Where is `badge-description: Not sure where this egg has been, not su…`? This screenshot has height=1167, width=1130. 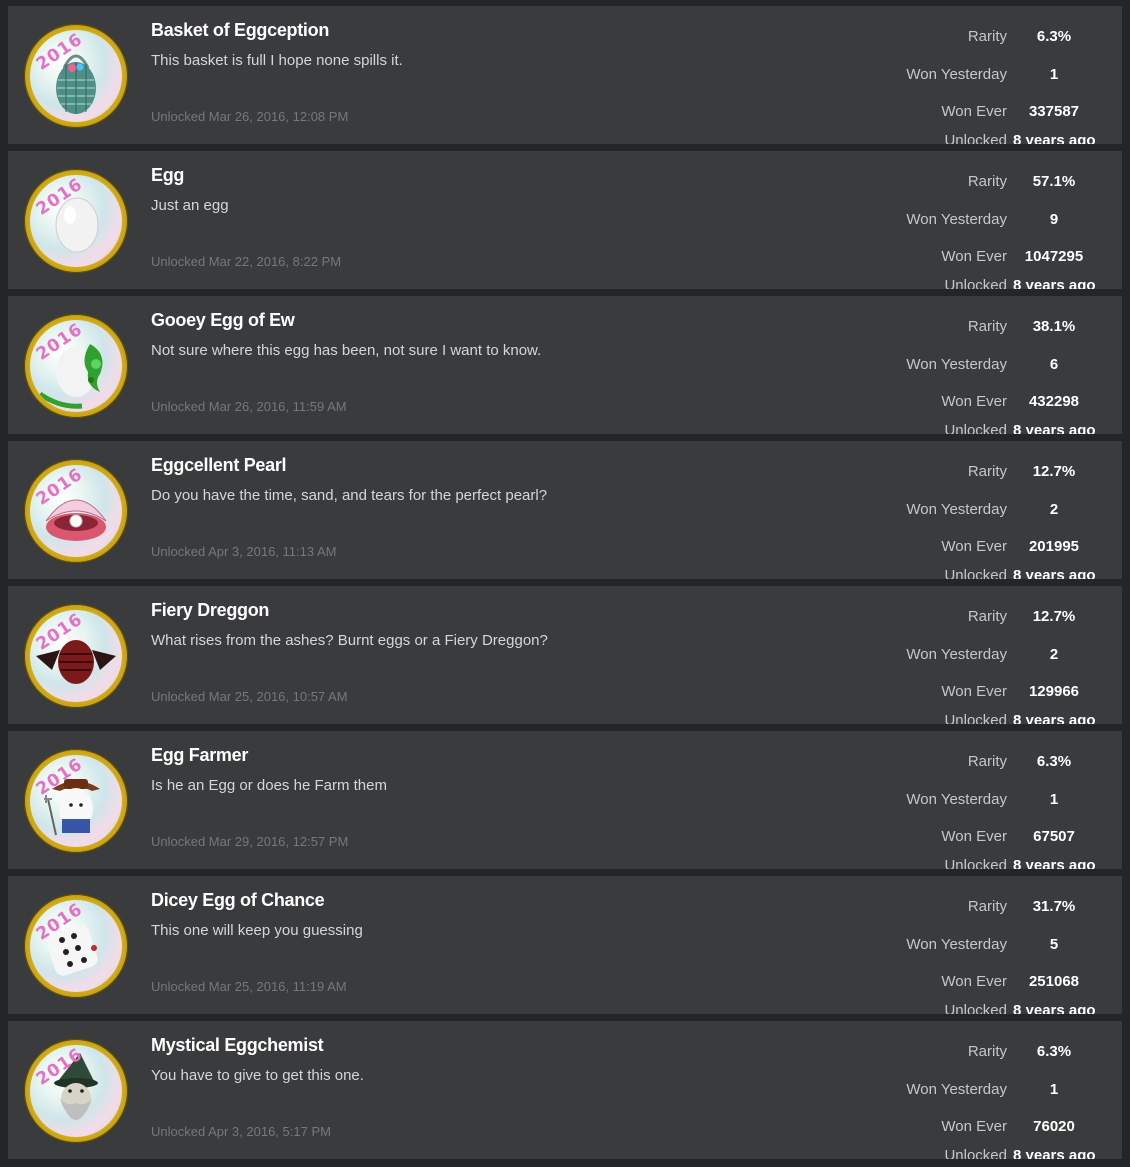
badge-description: Not sure where this egg has been, not su… is located at coordinates (346, 350).